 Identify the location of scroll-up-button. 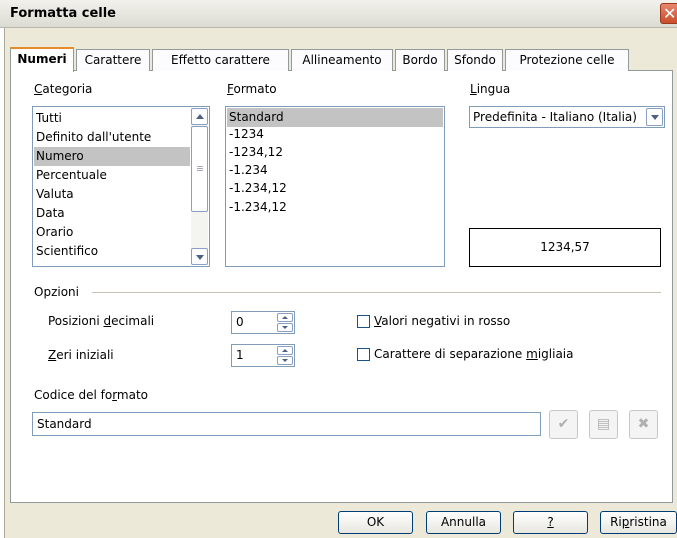
(199, 116).